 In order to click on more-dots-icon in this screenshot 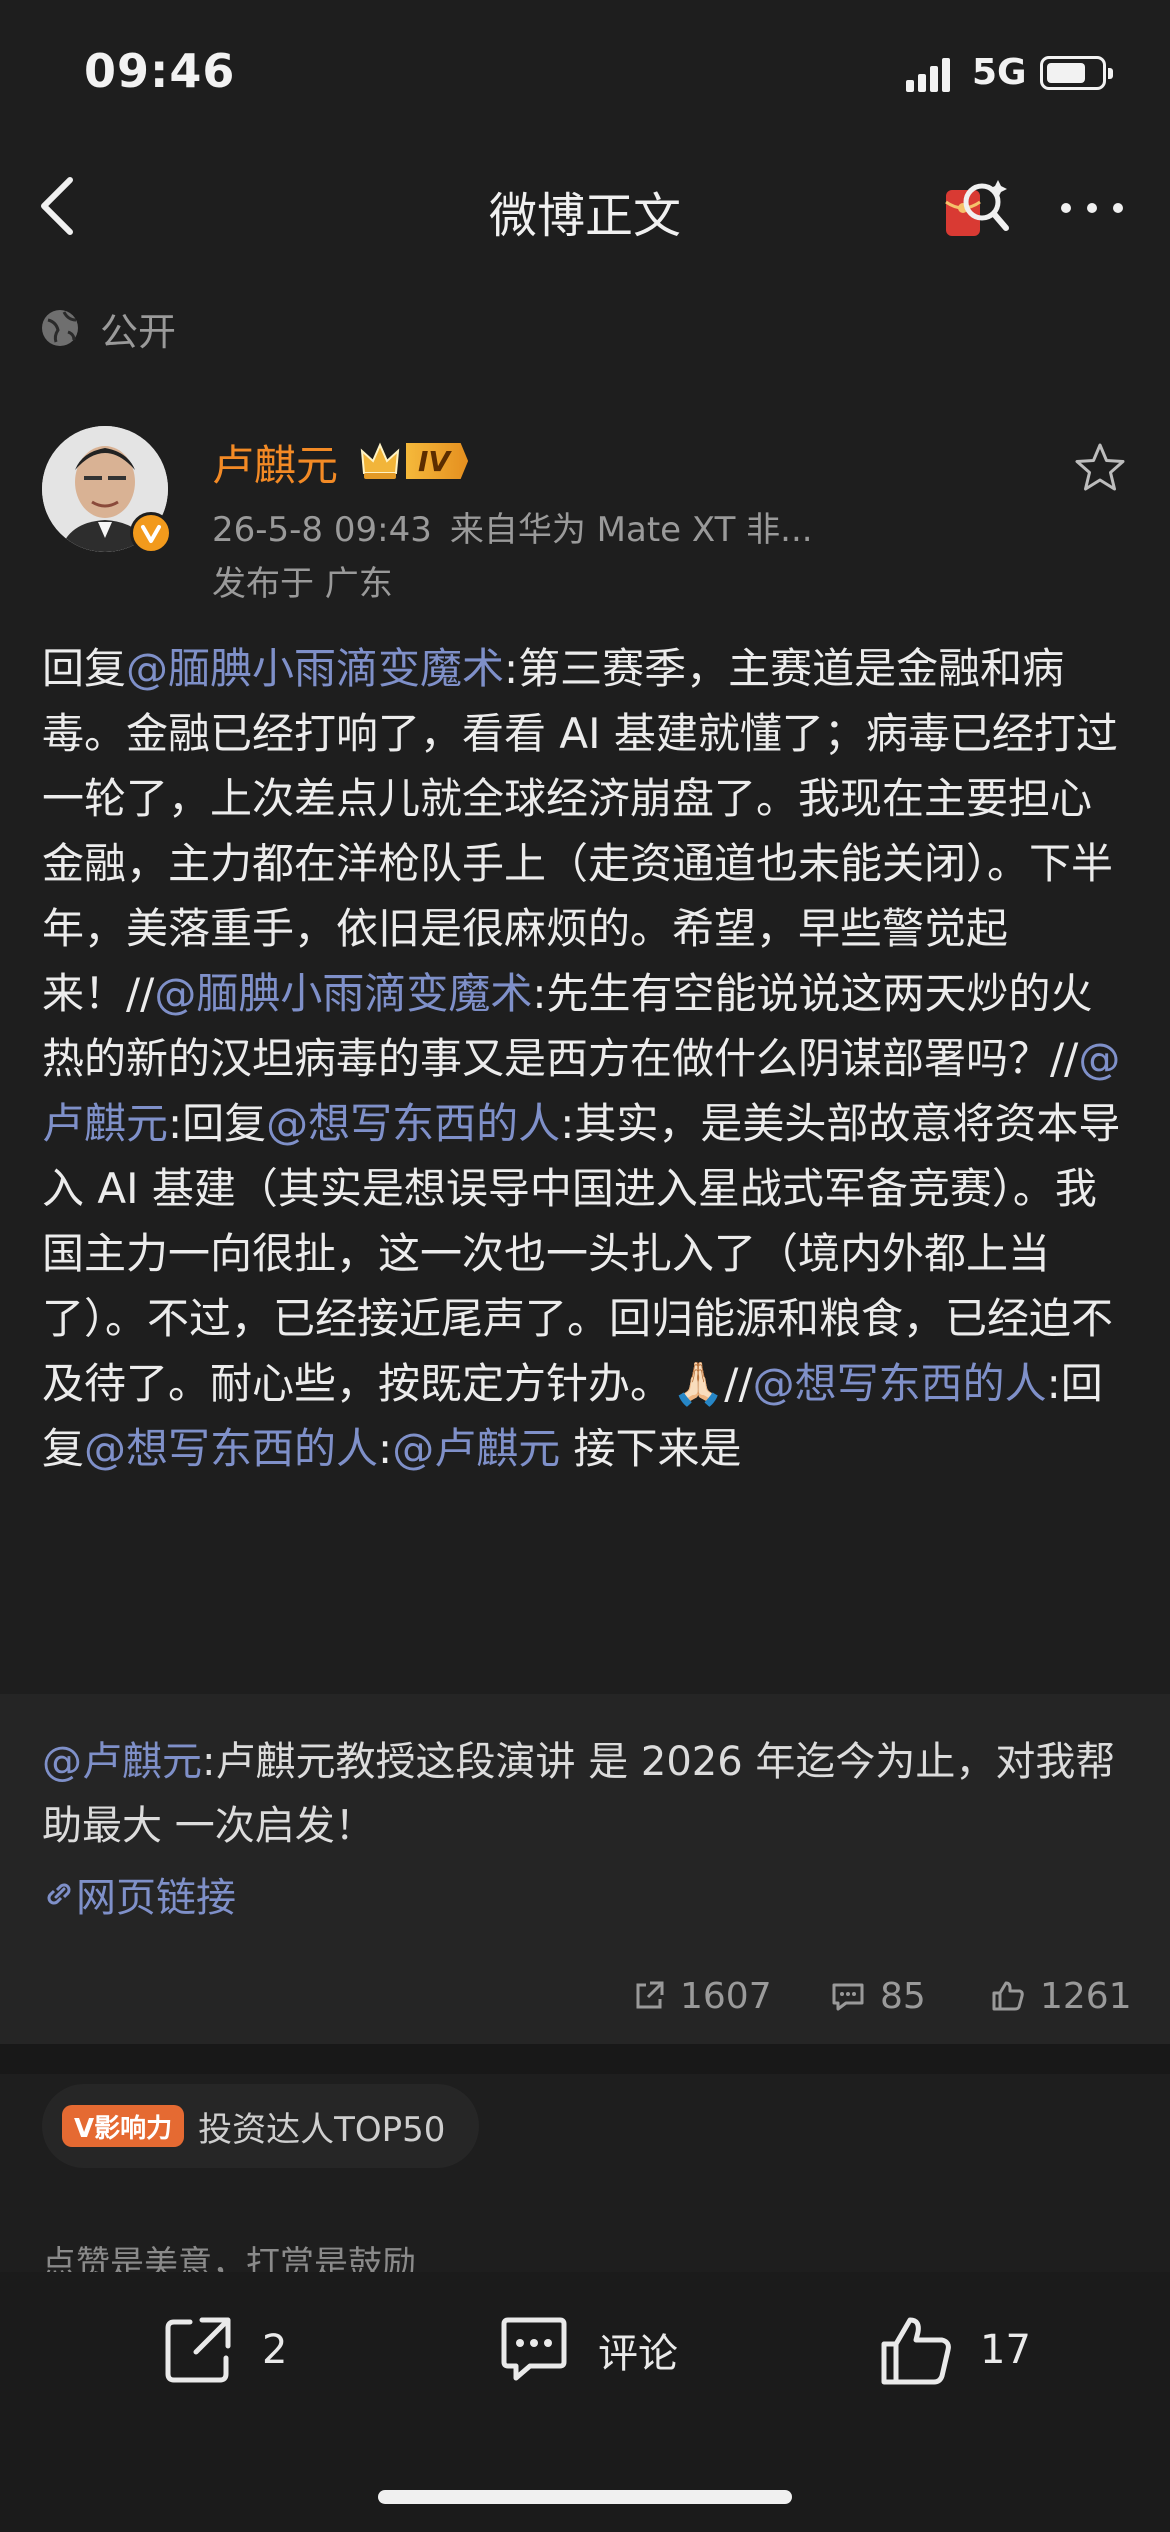, I will do `click(1092, 208)`.